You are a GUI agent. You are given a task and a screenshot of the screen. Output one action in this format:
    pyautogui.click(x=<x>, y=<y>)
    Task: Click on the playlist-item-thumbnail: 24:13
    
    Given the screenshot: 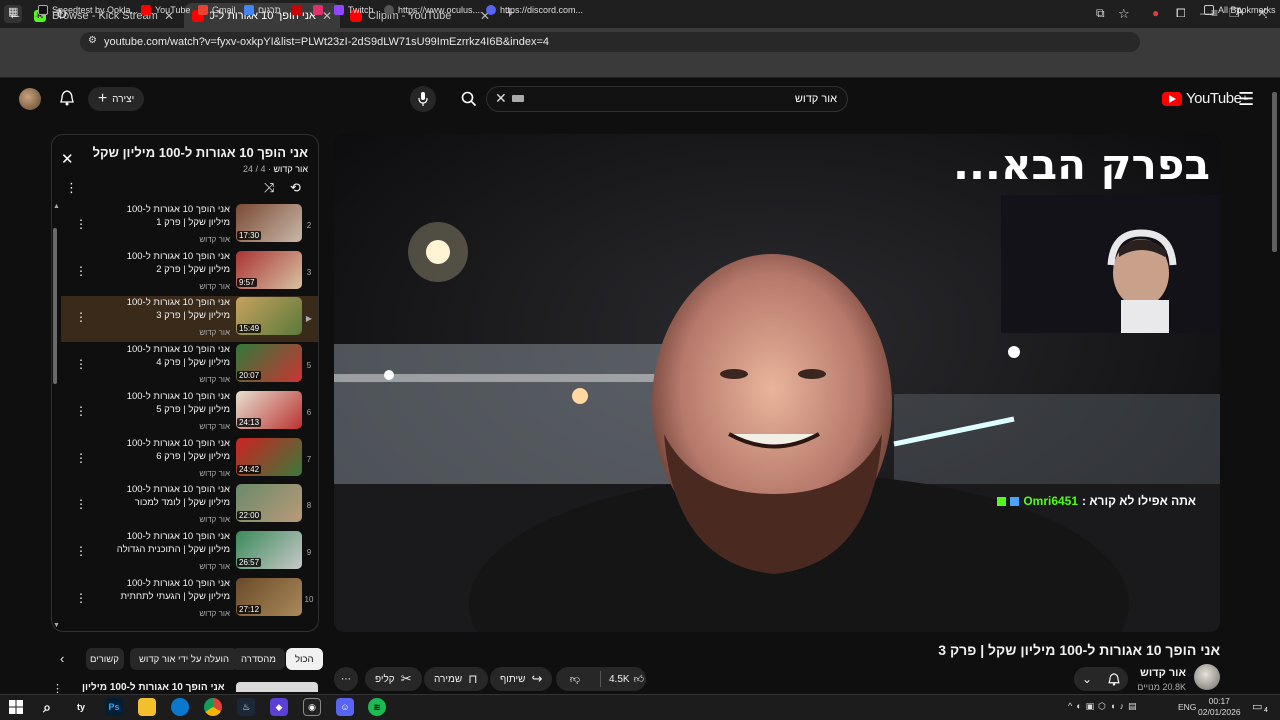 What is the action you would take?
    pyautogui.click(x=269, y=409)
    